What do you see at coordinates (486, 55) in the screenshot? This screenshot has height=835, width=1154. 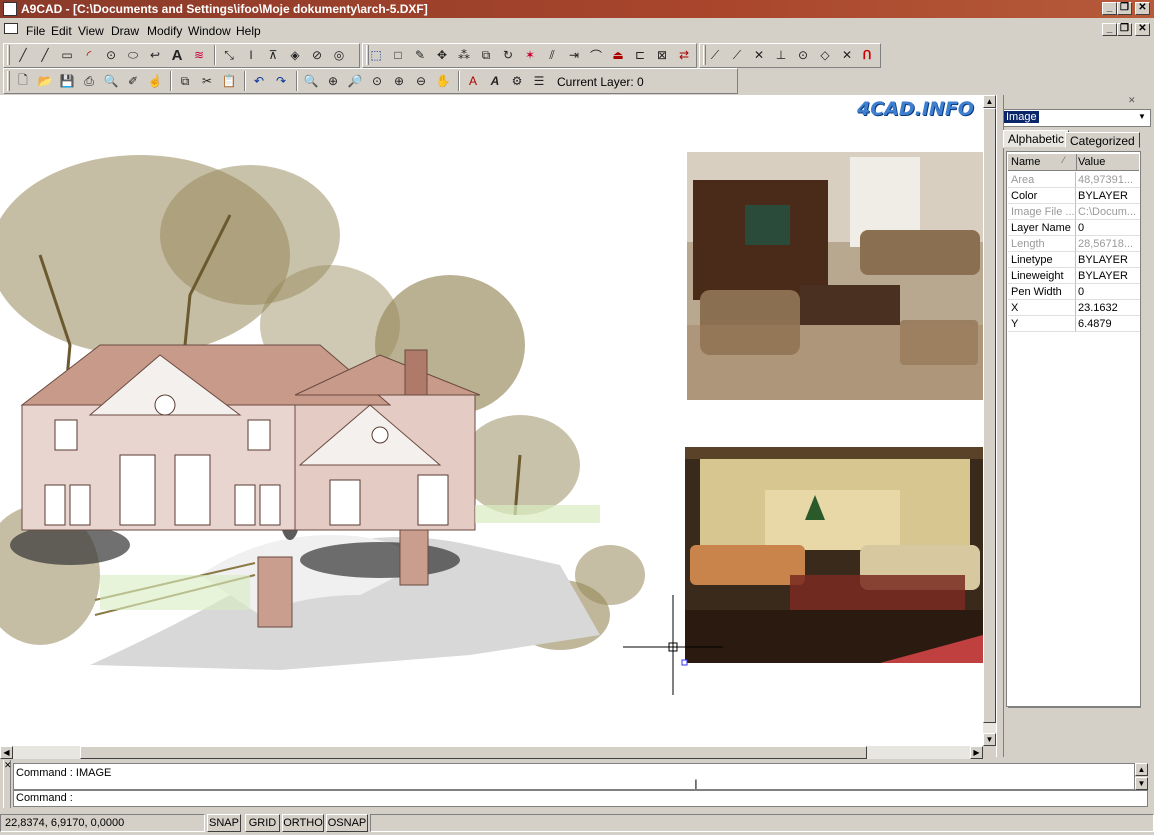 I see `mirror-icon: ⧉` at bounding box center [486, 55].